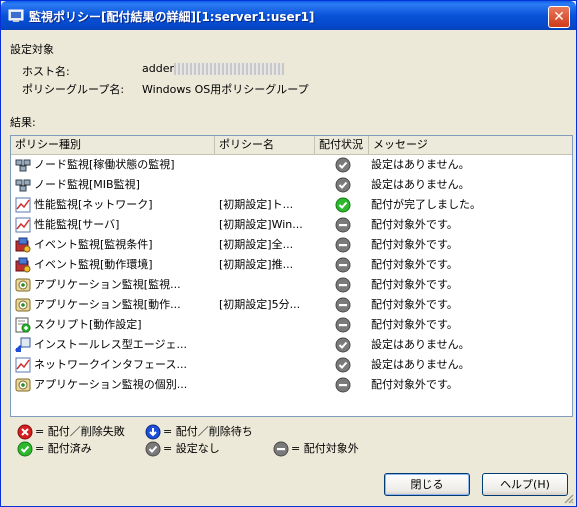 Image resolution: width=577 pixels, height=507 pixels. What do you see at coordinates (559, 17) in the screenshot?
I see `close-window-button: ✕` at bounding box center [559, 17].